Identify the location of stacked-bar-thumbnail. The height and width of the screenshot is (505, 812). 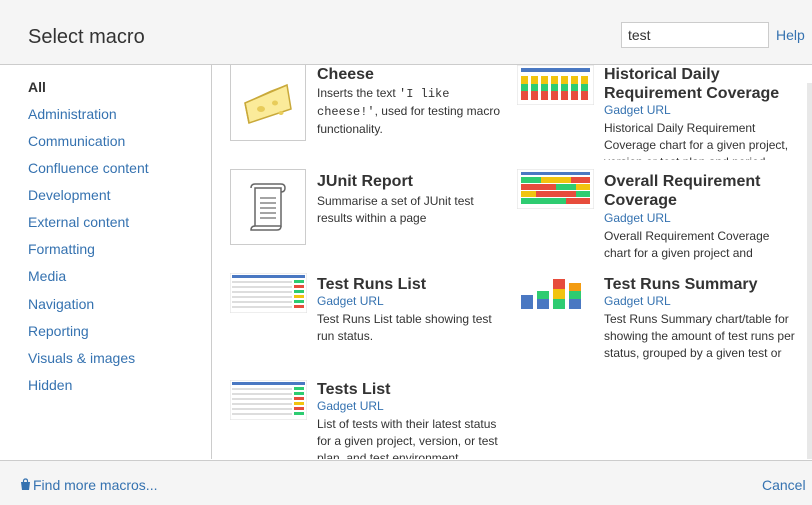
(555, 293).